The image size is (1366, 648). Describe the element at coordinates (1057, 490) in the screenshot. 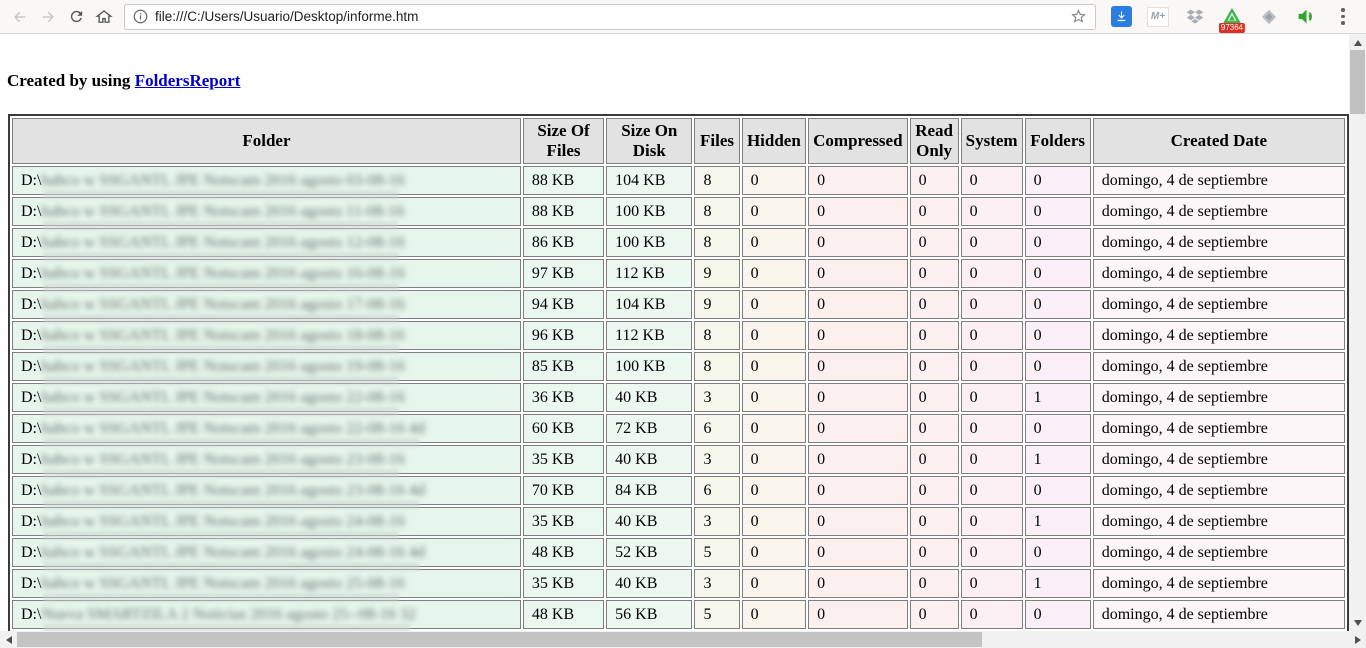

I see `folders-cell: 0` at that location.